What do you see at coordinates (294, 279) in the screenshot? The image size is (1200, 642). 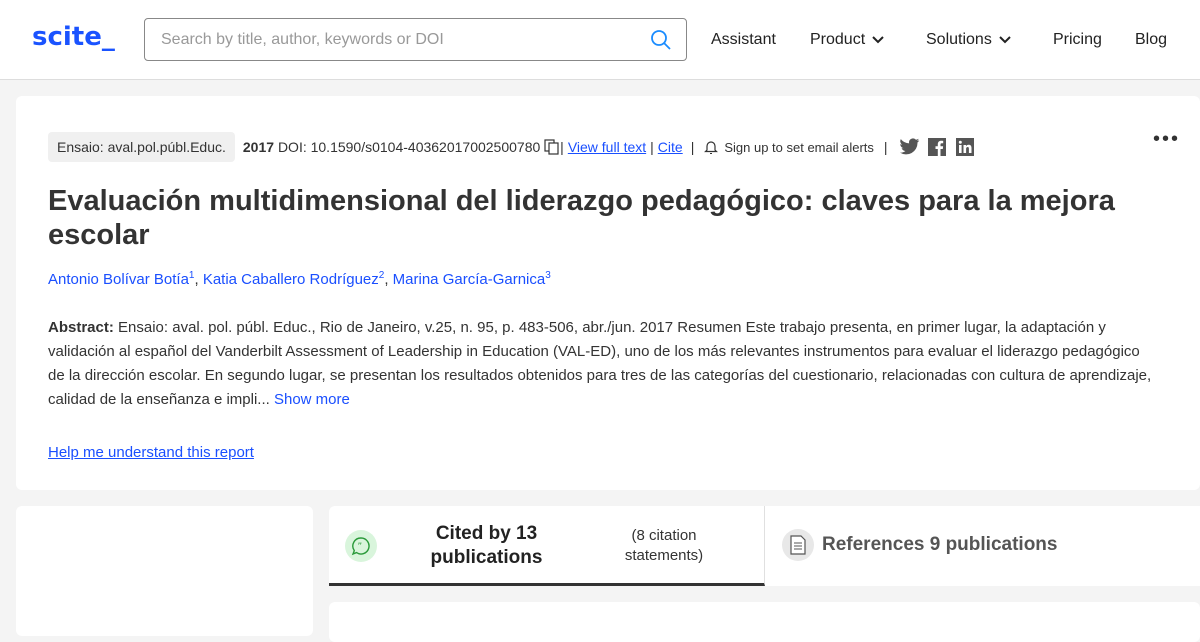 I see `author-link: Katia Caballero Rodríguez2` at bounding box center [294, 279].